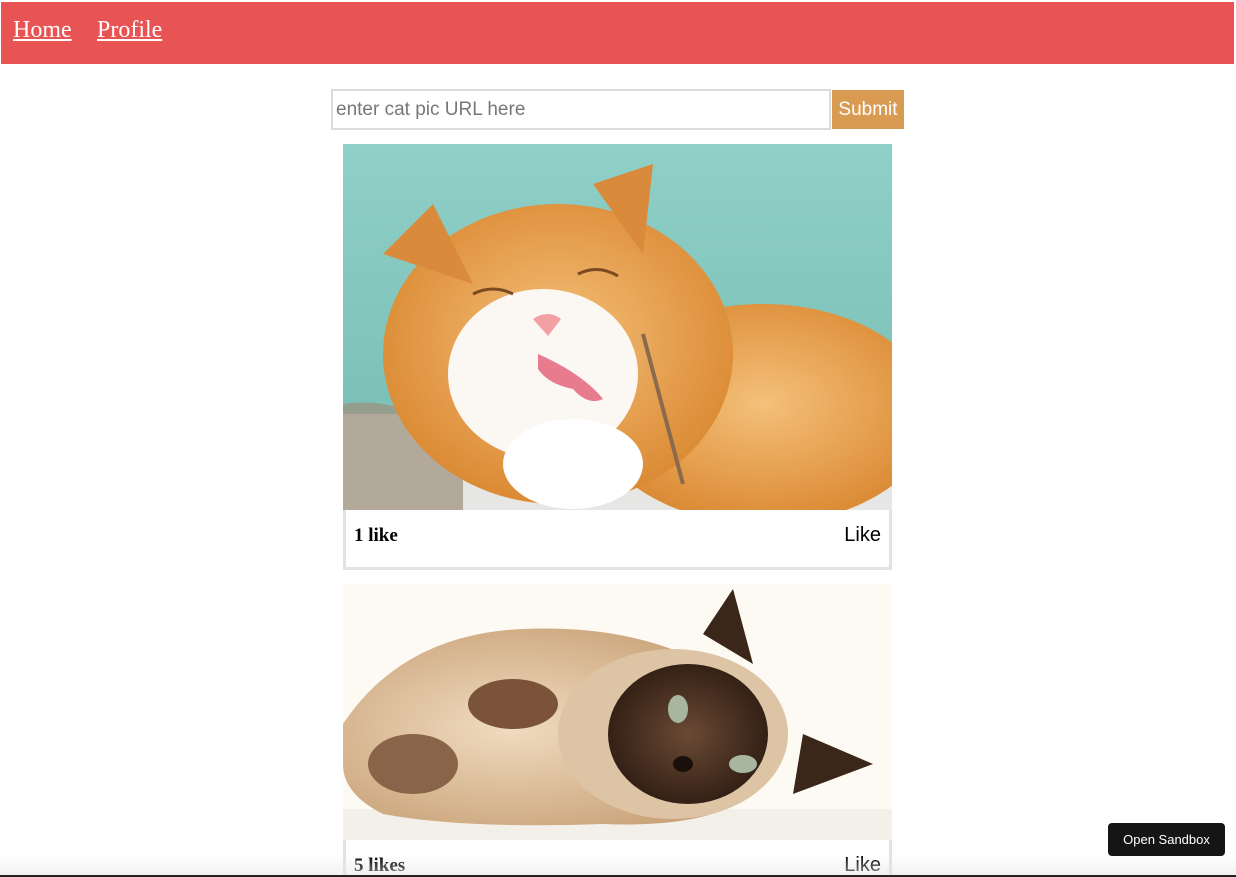 The image size is (1236, 877). Describe the element at coordinates (868, 109) in the screenshot. I see `submit-button: Submit` at that location.